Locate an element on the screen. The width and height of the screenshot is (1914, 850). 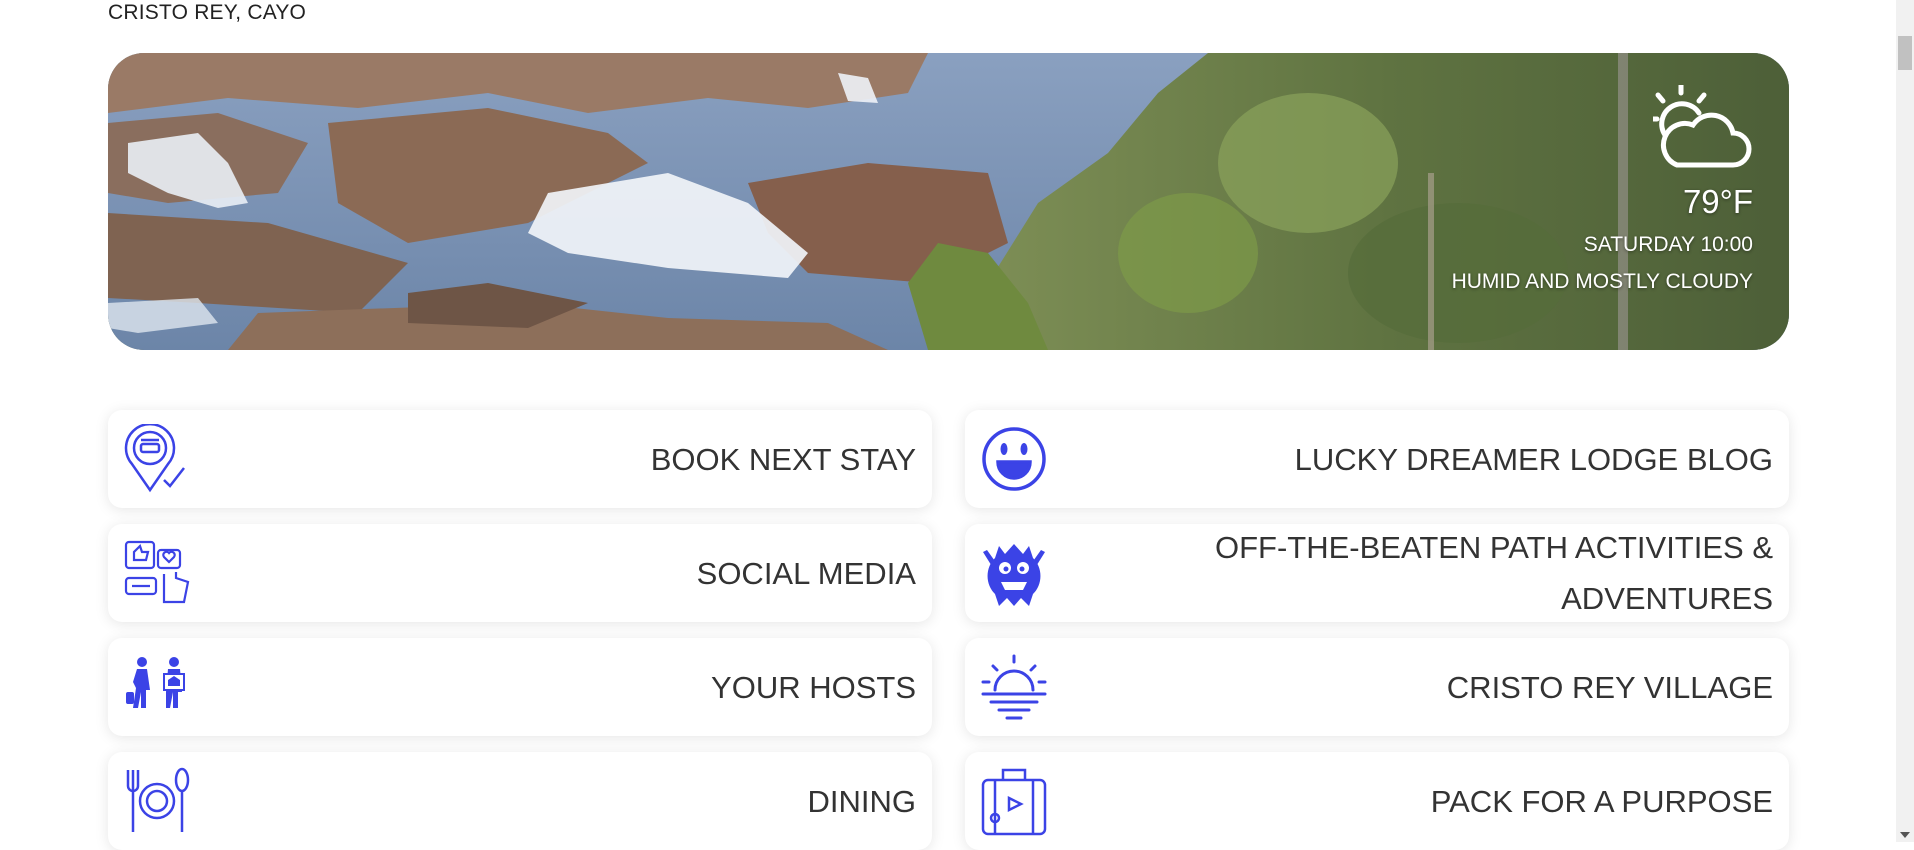
location-title: CRISTO REY, CAYO is located at coordinates (207, 12).